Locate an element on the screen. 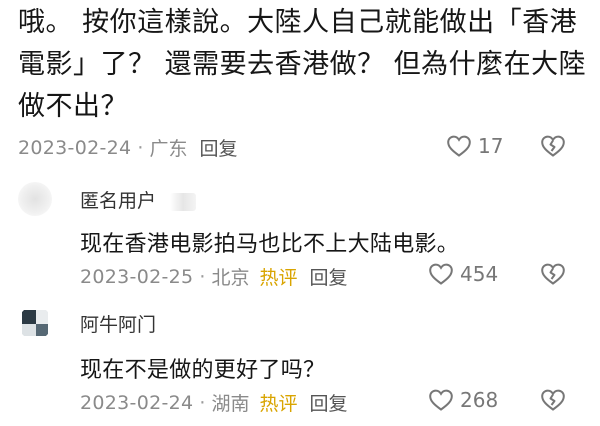  reply-meta: 2023-02-24 · 湖南 热评 回复 is located at coordinates (214, 402).